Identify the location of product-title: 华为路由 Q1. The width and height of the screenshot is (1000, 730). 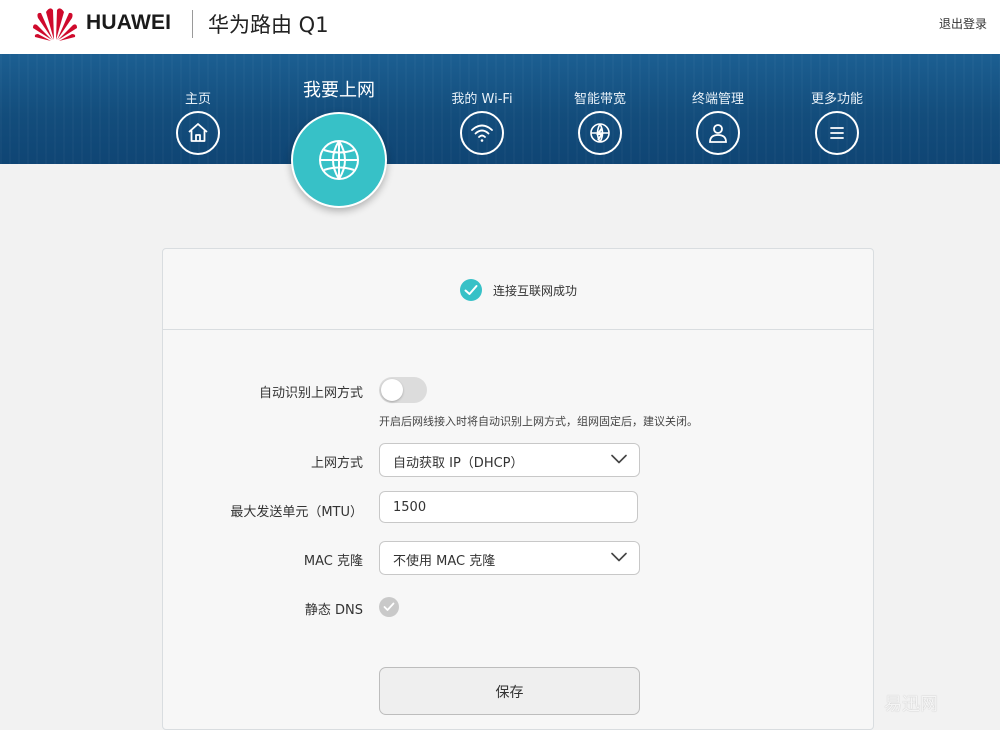
(268, 25).